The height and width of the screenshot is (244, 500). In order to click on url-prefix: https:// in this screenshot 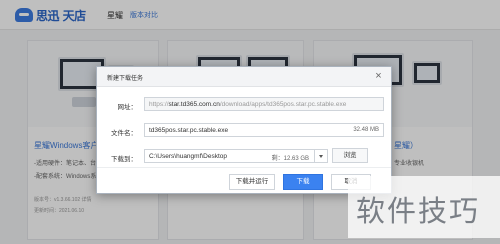, I will do `click(159, 104)`.